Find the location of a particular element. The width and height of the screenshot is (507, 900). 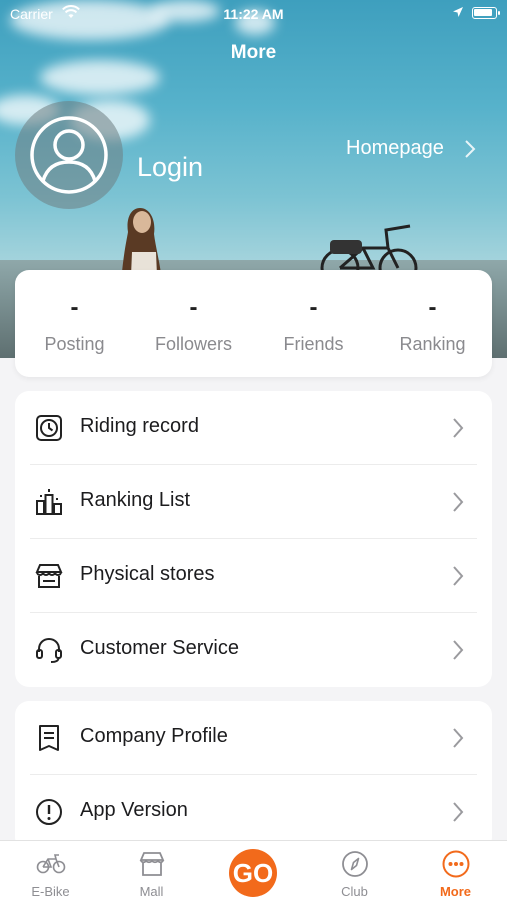

homepage-link: Homepage is located at coordinates (395, 148).